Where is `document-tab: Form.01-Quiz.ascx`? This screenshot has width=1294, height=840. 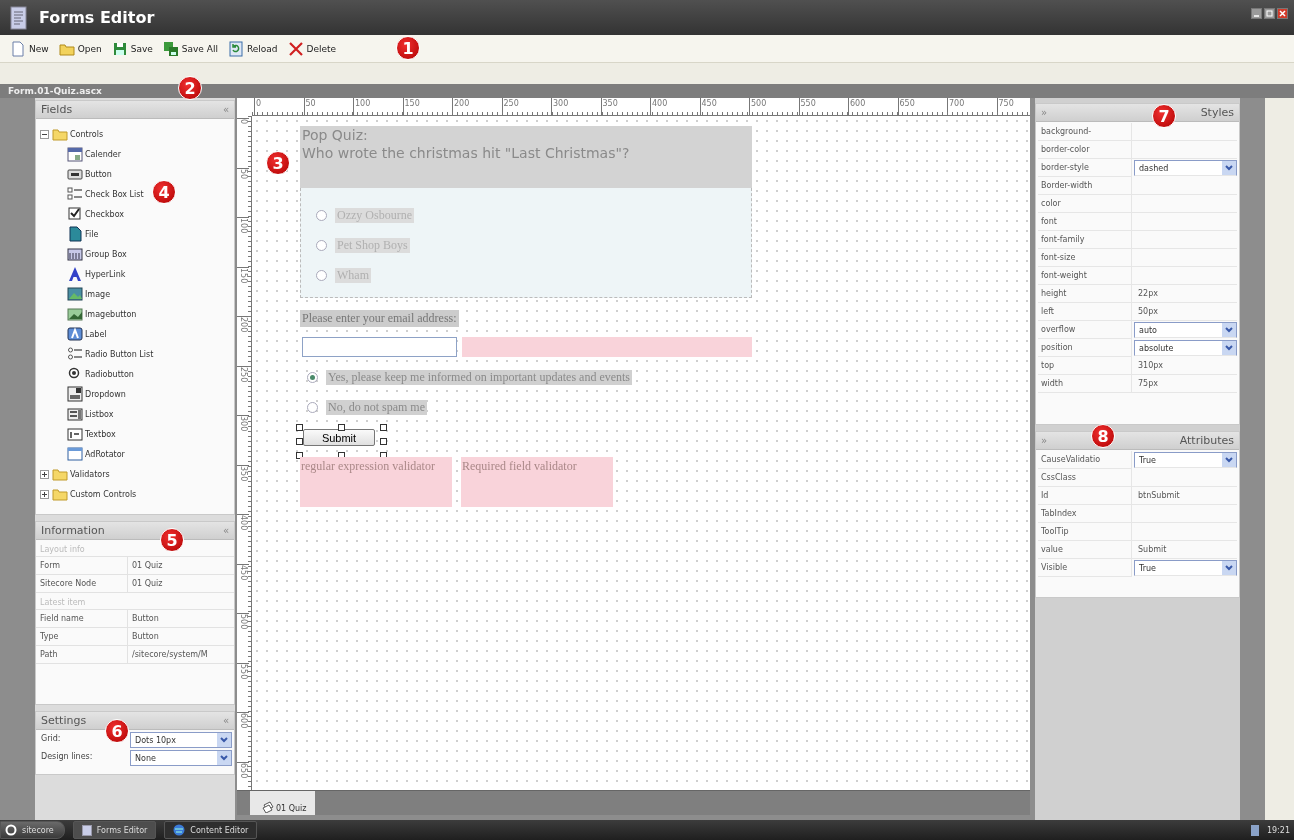 document-tab: Form.01-Quiz.ascx is located at coordinates (55, 91).